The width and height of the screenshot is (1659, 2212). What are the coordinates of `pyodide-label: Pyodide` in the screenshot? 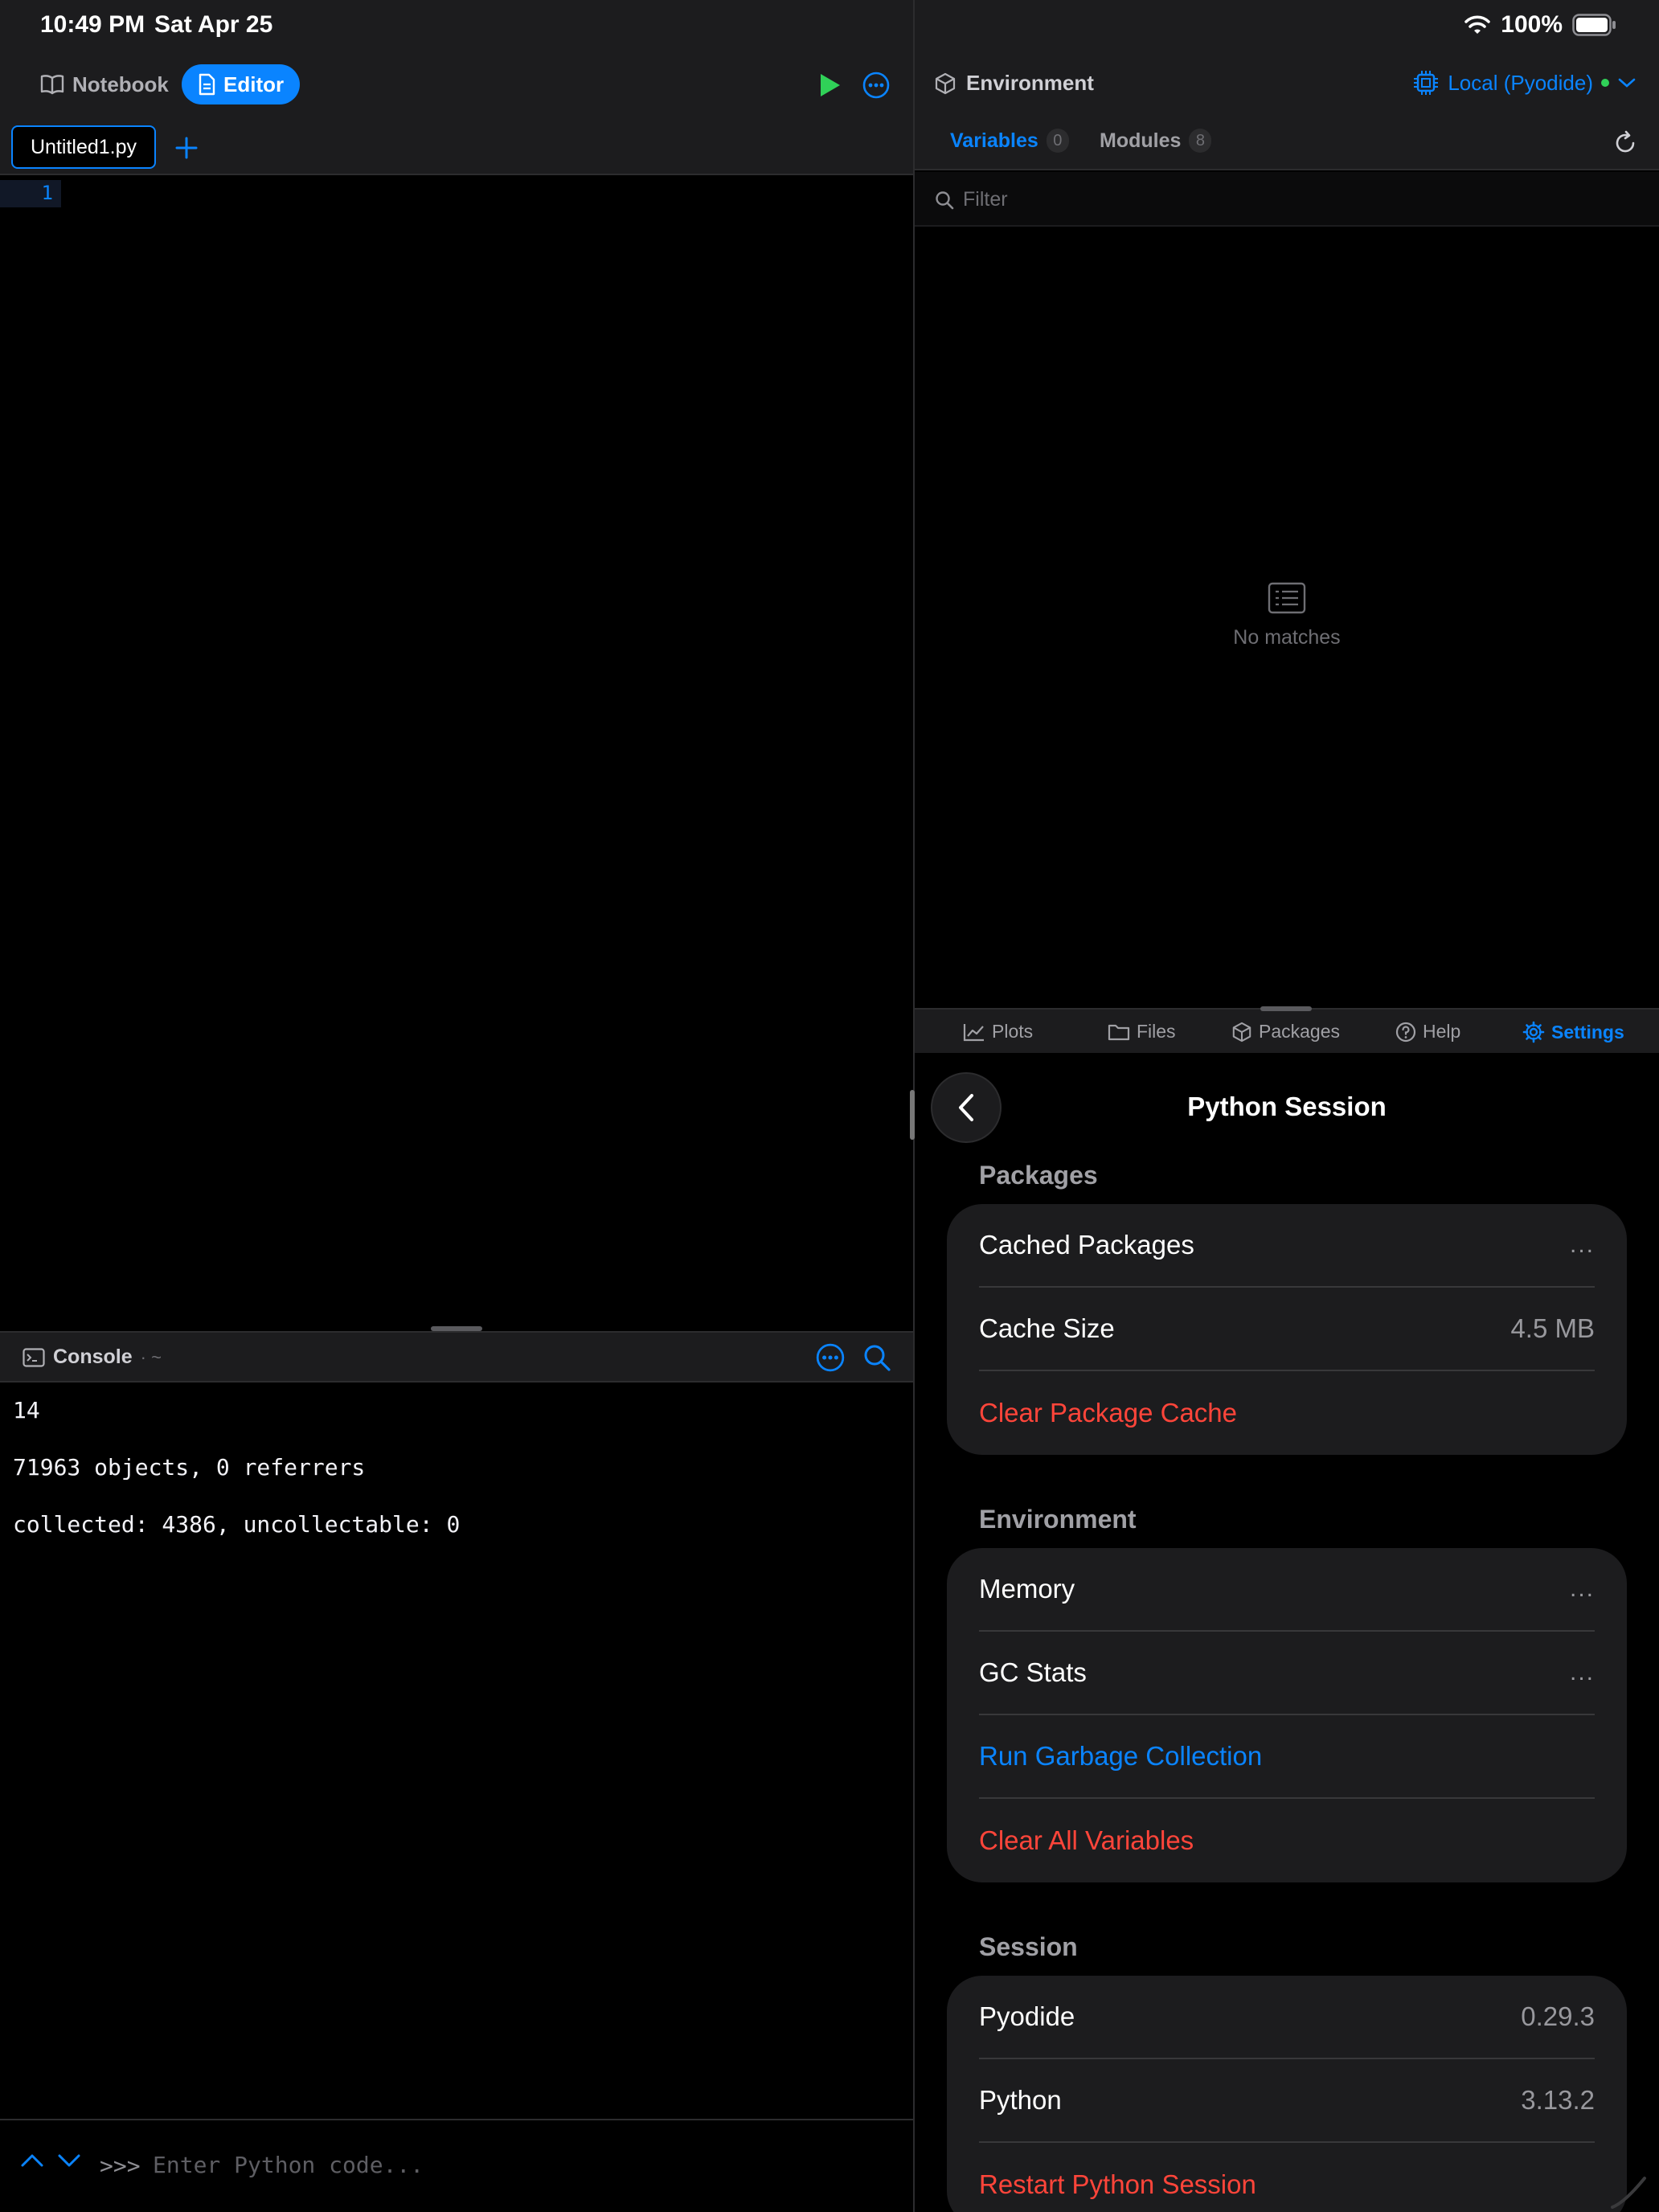 It's located at (1027, 2016).